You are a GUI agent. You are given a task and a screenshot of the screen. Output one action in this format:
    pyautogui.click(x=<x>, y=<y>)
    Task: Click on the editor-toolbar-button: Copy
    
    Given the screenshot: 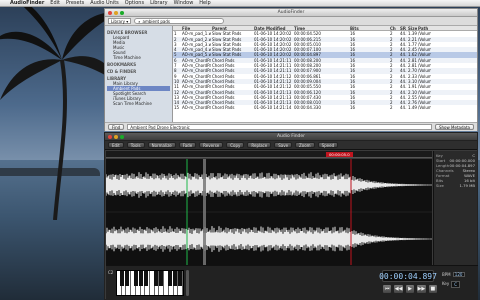 What is the action you would take?
    pyautogui.click(x=235, y=145)
    